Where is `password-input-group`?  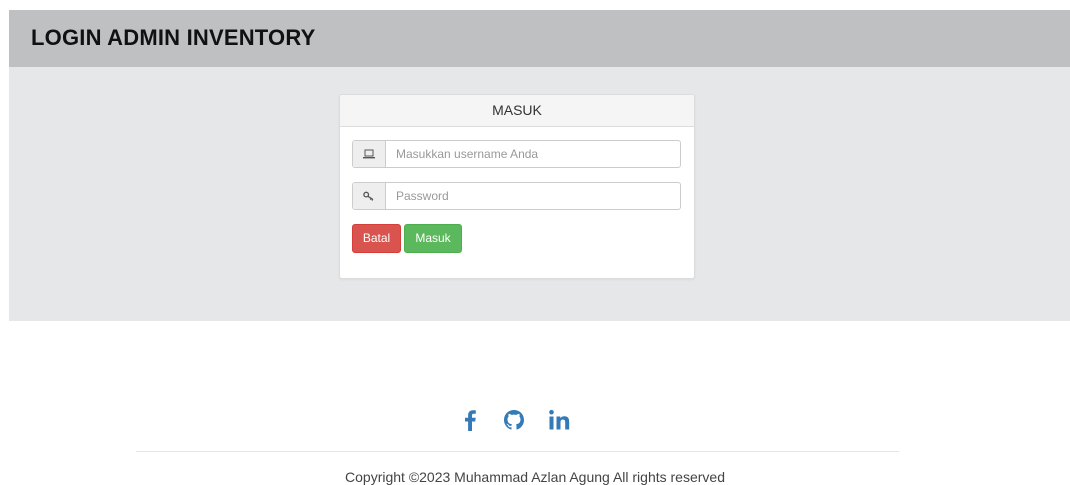 password-input-group is located at coordinates (516, 196).